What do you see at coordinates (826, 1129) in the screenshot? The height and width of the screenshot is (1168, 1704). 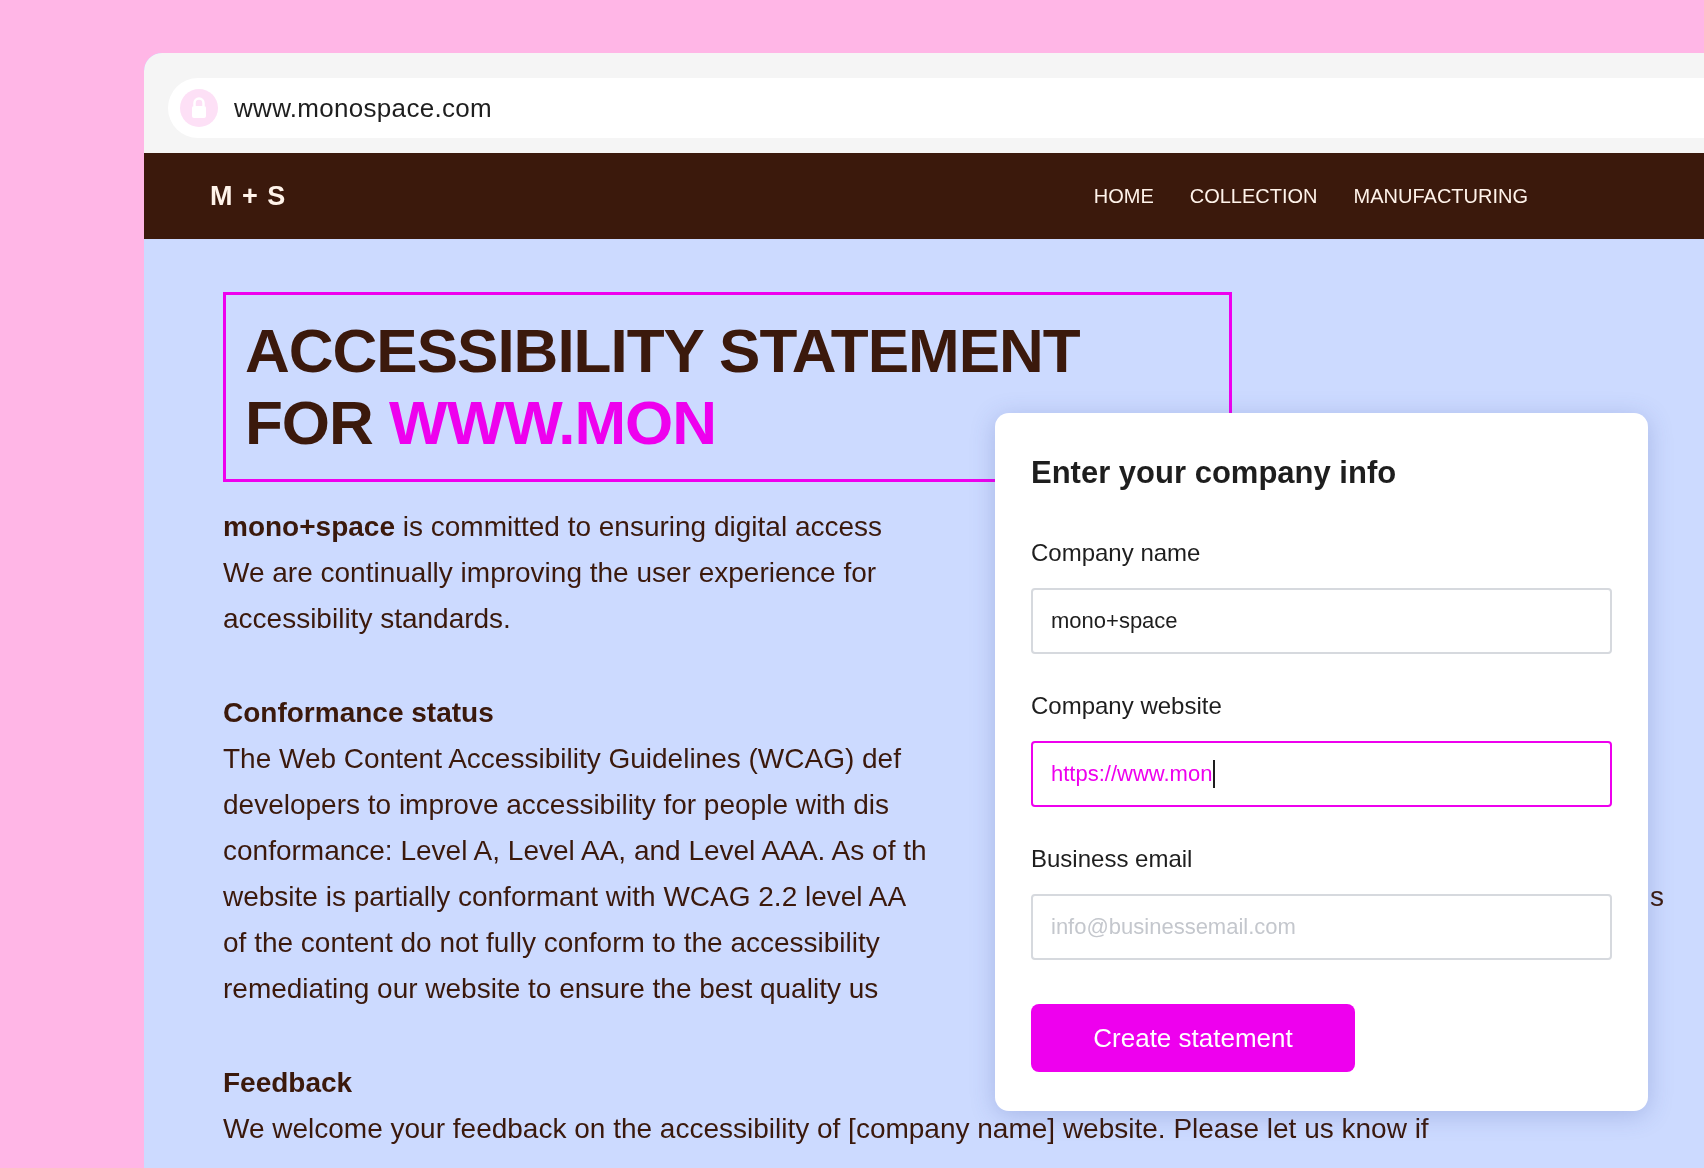 I see `paragraph-line: We welcome your feedback on the accessibility of [company name] website. Please let us know if` at bounding box center [826, 1129].